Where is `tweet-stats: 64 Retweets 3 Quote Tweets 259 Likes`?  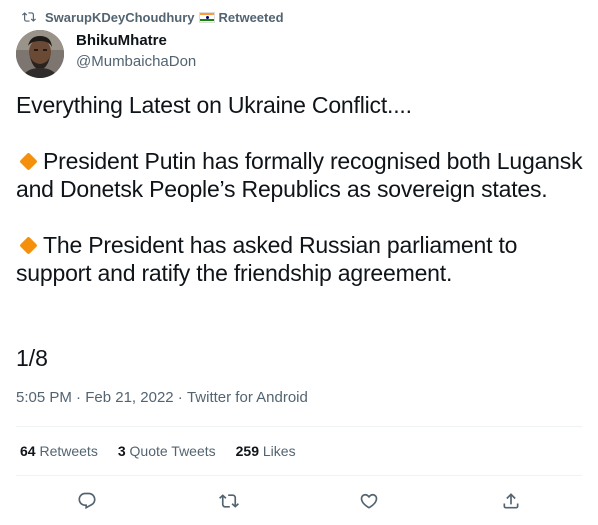
tweet-stats: 64 Retweets 3 Quote Tweets 259 Likes is located at coordinates (168, 451).